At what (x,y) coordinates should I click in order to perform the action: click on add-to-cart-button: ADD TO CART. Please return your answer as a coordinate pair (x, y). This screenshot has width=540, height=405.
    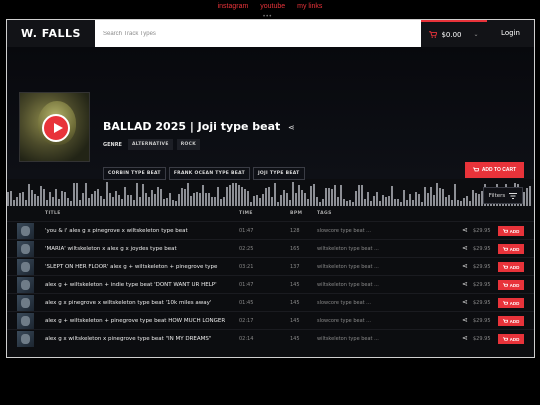
    Looking at the image, I should click on (494, 170).